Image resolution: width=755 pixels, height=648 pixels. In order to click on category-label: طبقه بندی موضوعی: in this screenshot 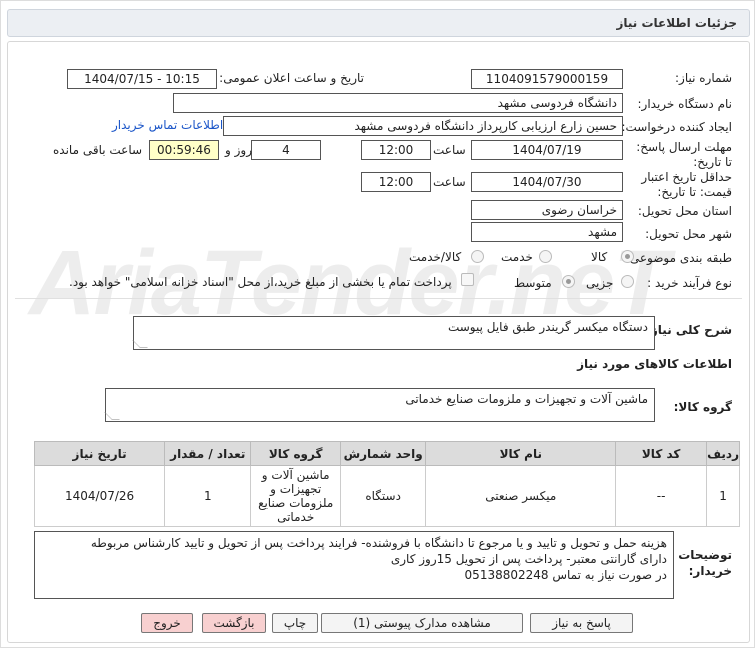, I will do `click(678, 258)`.